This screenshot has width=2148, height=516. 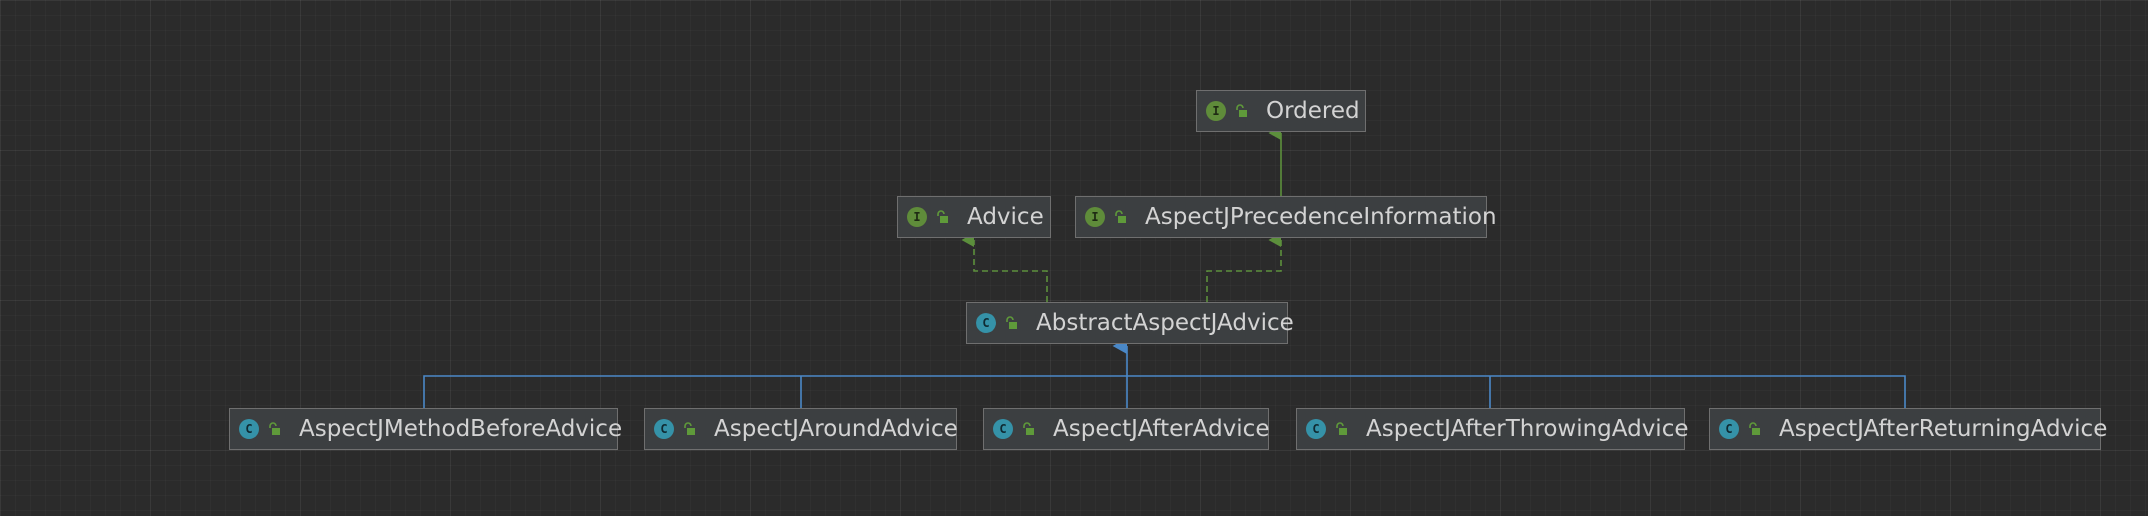 I want to click on node-aspectj-method-before-advice: C AspectJMethodBeforeAdvice, so click(x=425, y=429).